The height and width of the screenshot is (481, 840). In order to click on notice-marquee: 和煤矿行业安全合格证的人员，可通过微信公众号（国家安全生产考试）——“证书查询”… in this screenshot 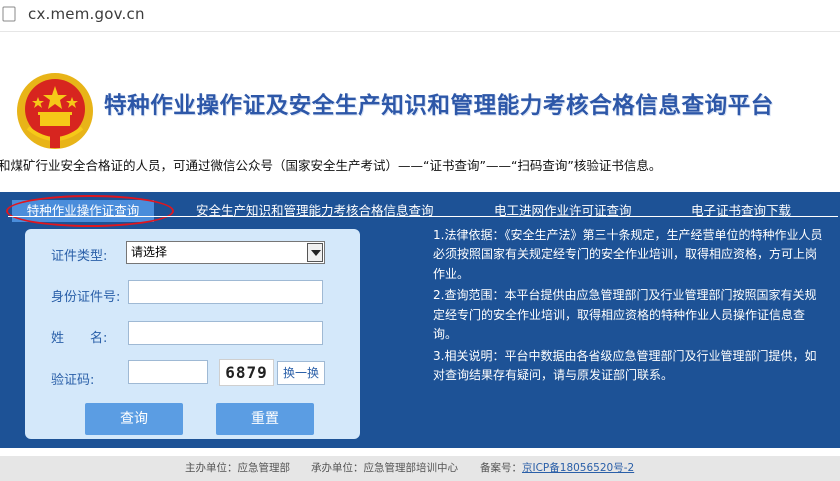, I will do `click(420, 166)`.